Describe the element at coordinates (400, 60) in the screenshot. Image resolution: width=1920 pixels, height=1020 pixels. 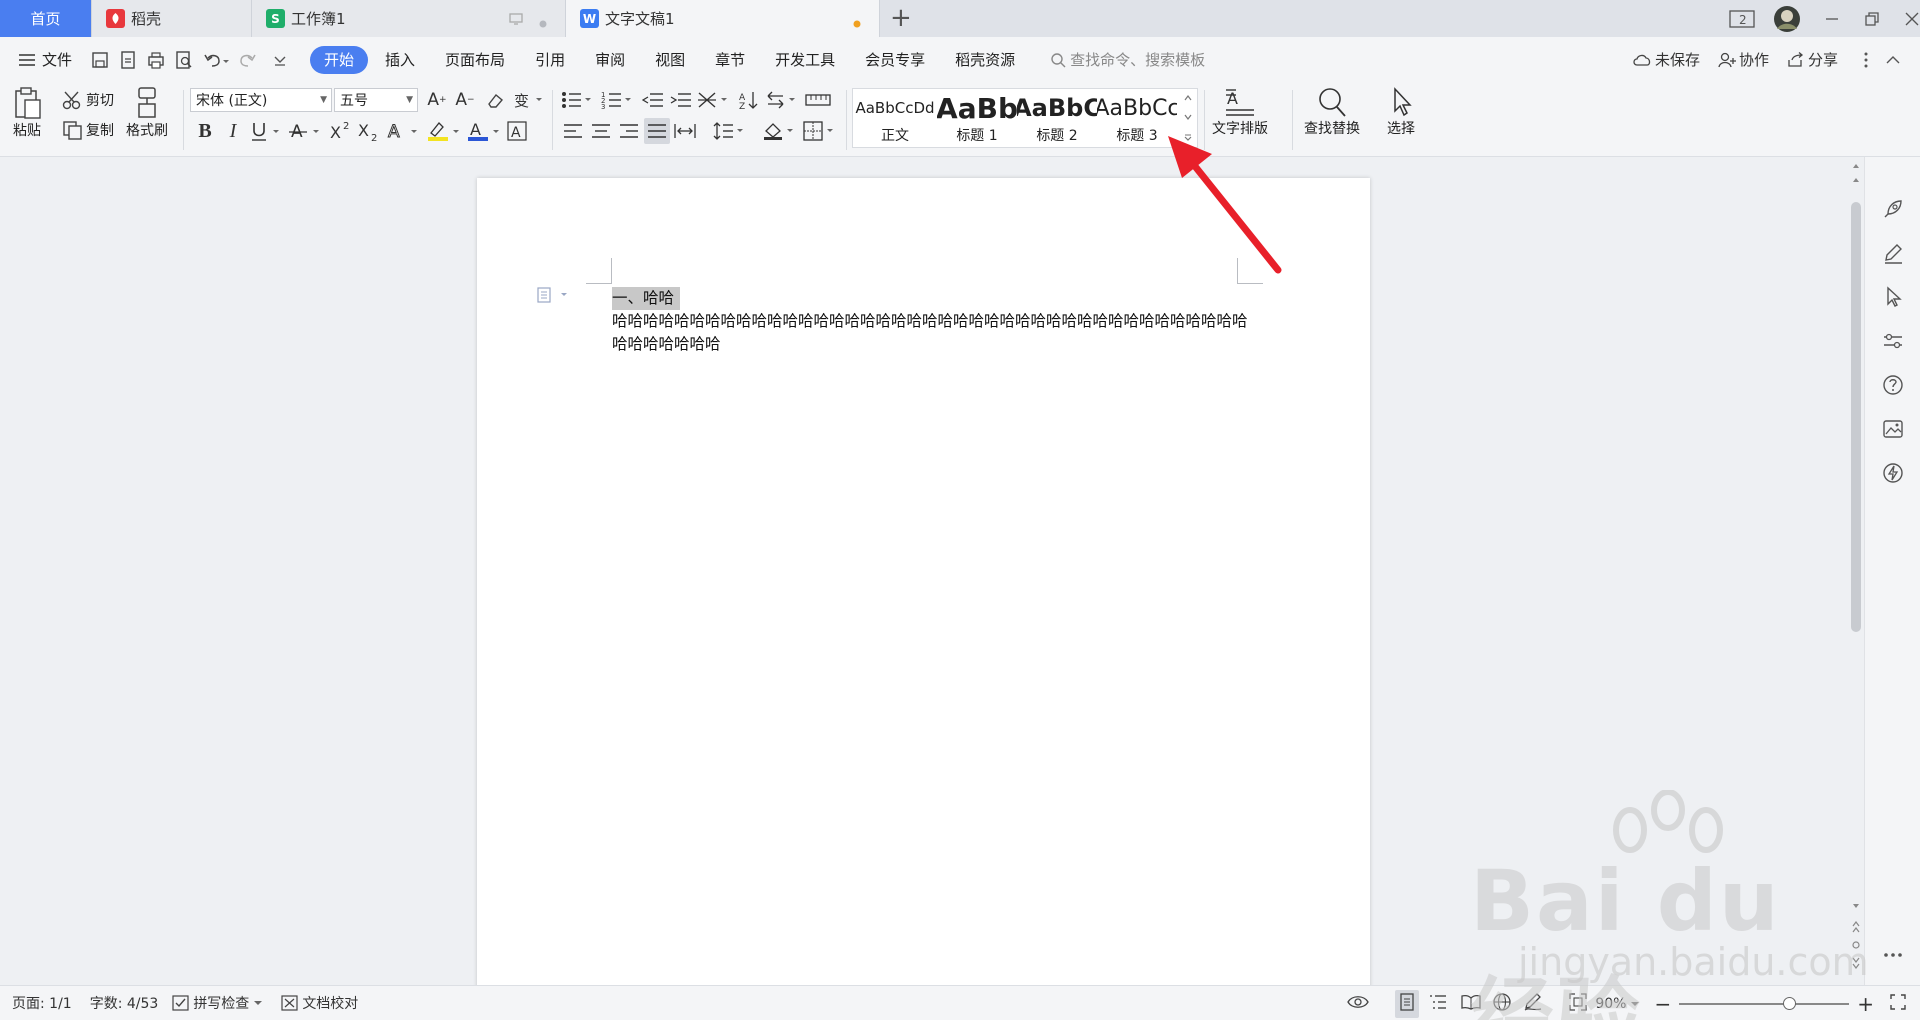
I see `menu-tab-insert: 插入` at that location.